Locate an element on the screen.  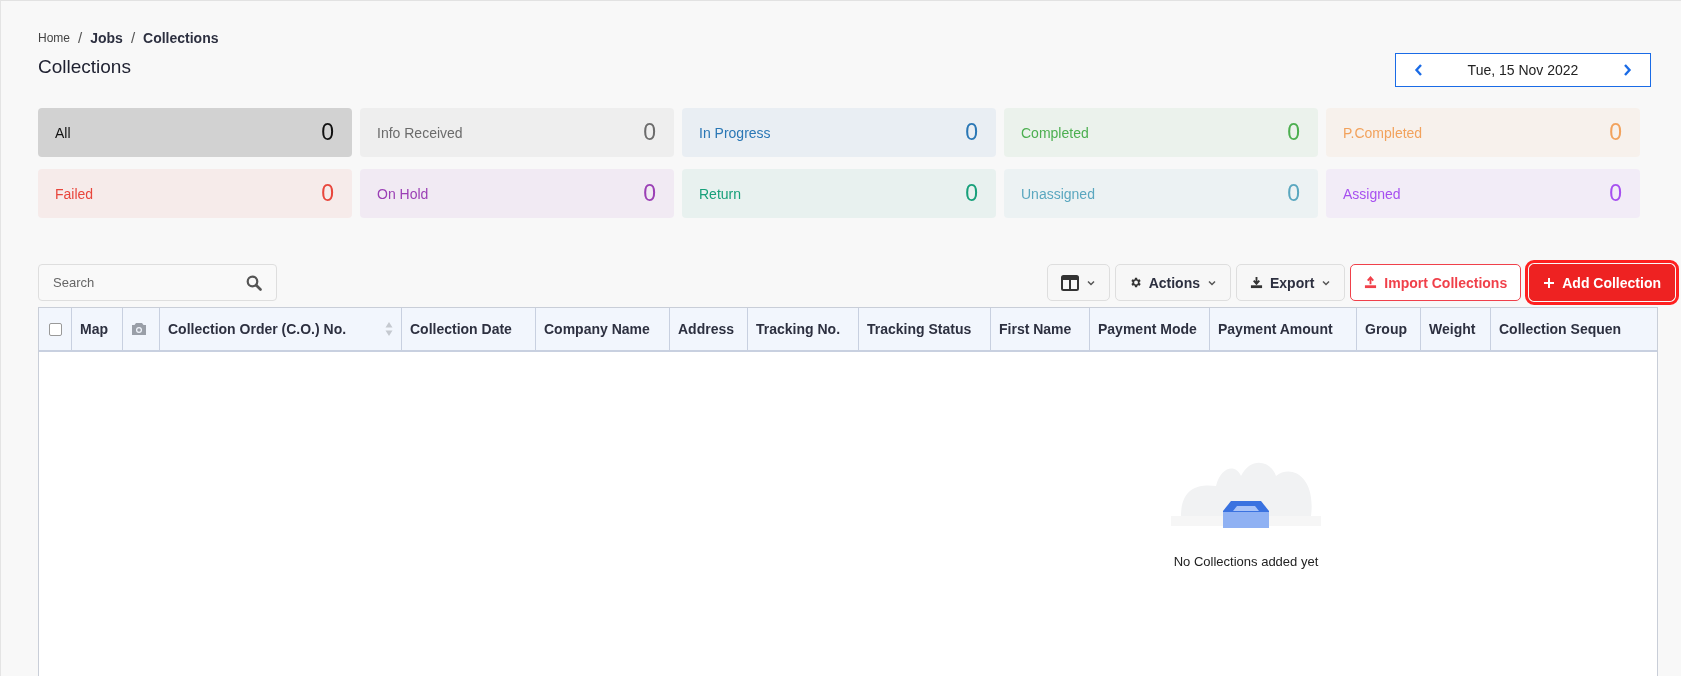
columns-button is located at coordinates (1078, 282).